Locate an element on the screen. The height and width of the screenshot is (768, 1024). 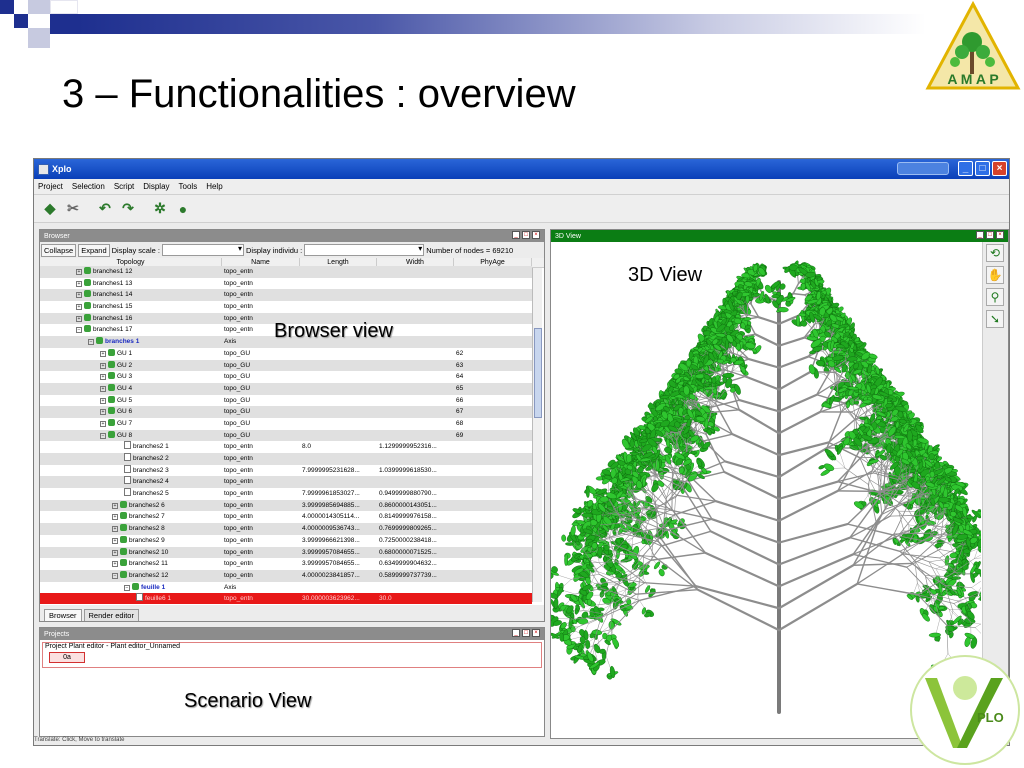
topology-cell: + branches1 16 is located at coordinates (131, 319).